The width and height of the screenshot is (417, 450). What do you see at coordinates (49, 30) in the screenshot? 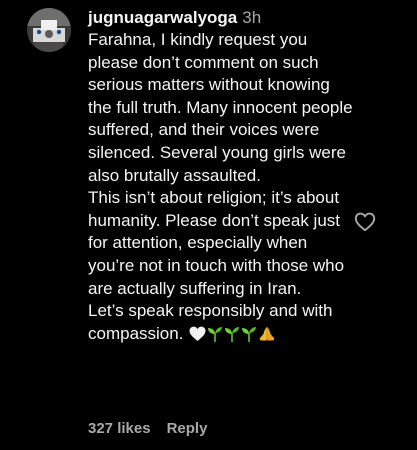
I see `avatar` at bounding box center [49, 30].